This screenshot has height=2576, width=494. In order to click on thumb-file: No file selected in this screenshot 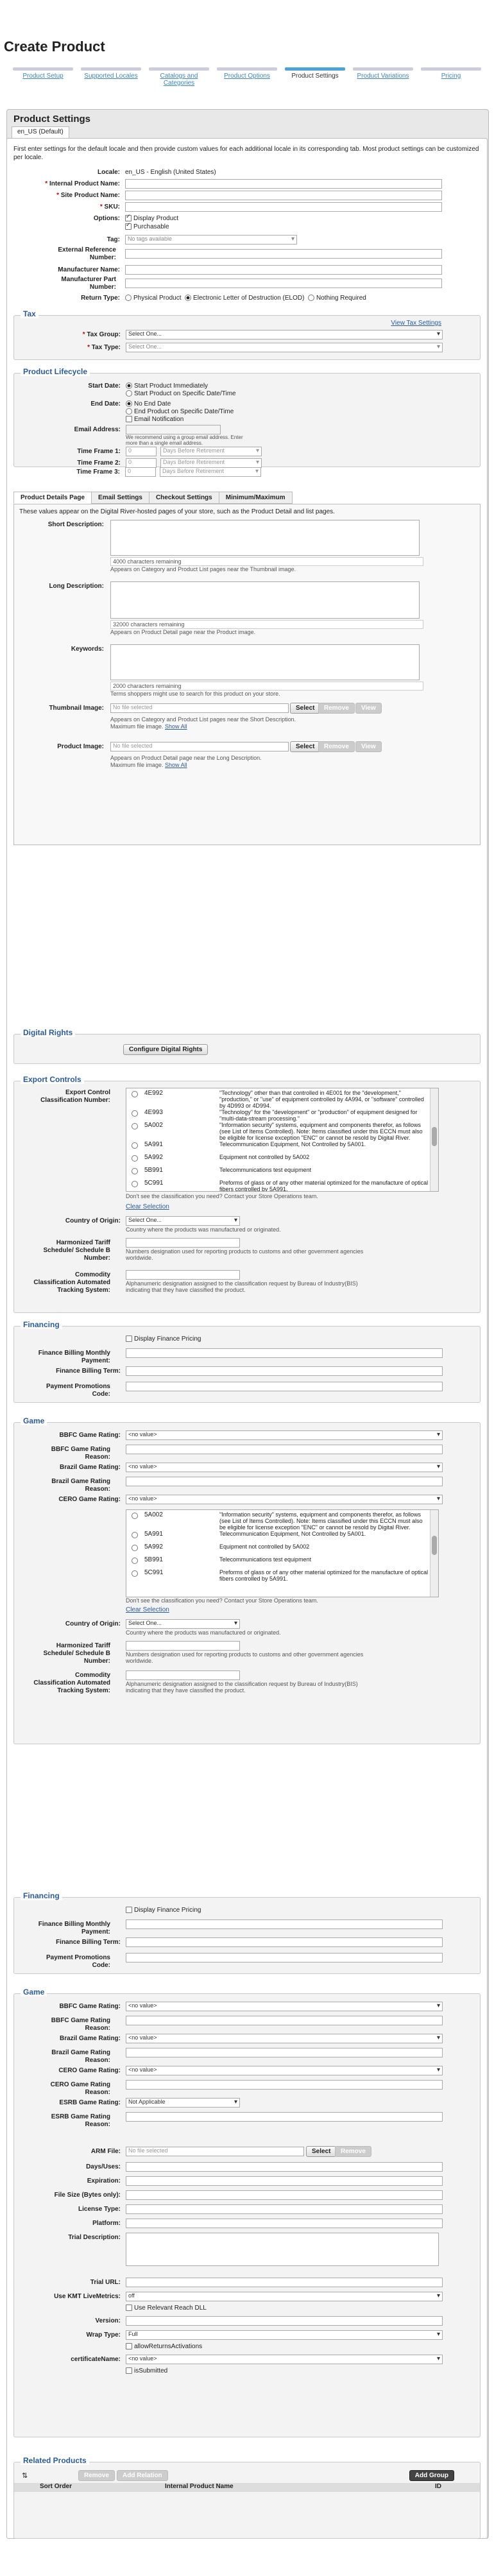, I will do `click(199, 708)`.